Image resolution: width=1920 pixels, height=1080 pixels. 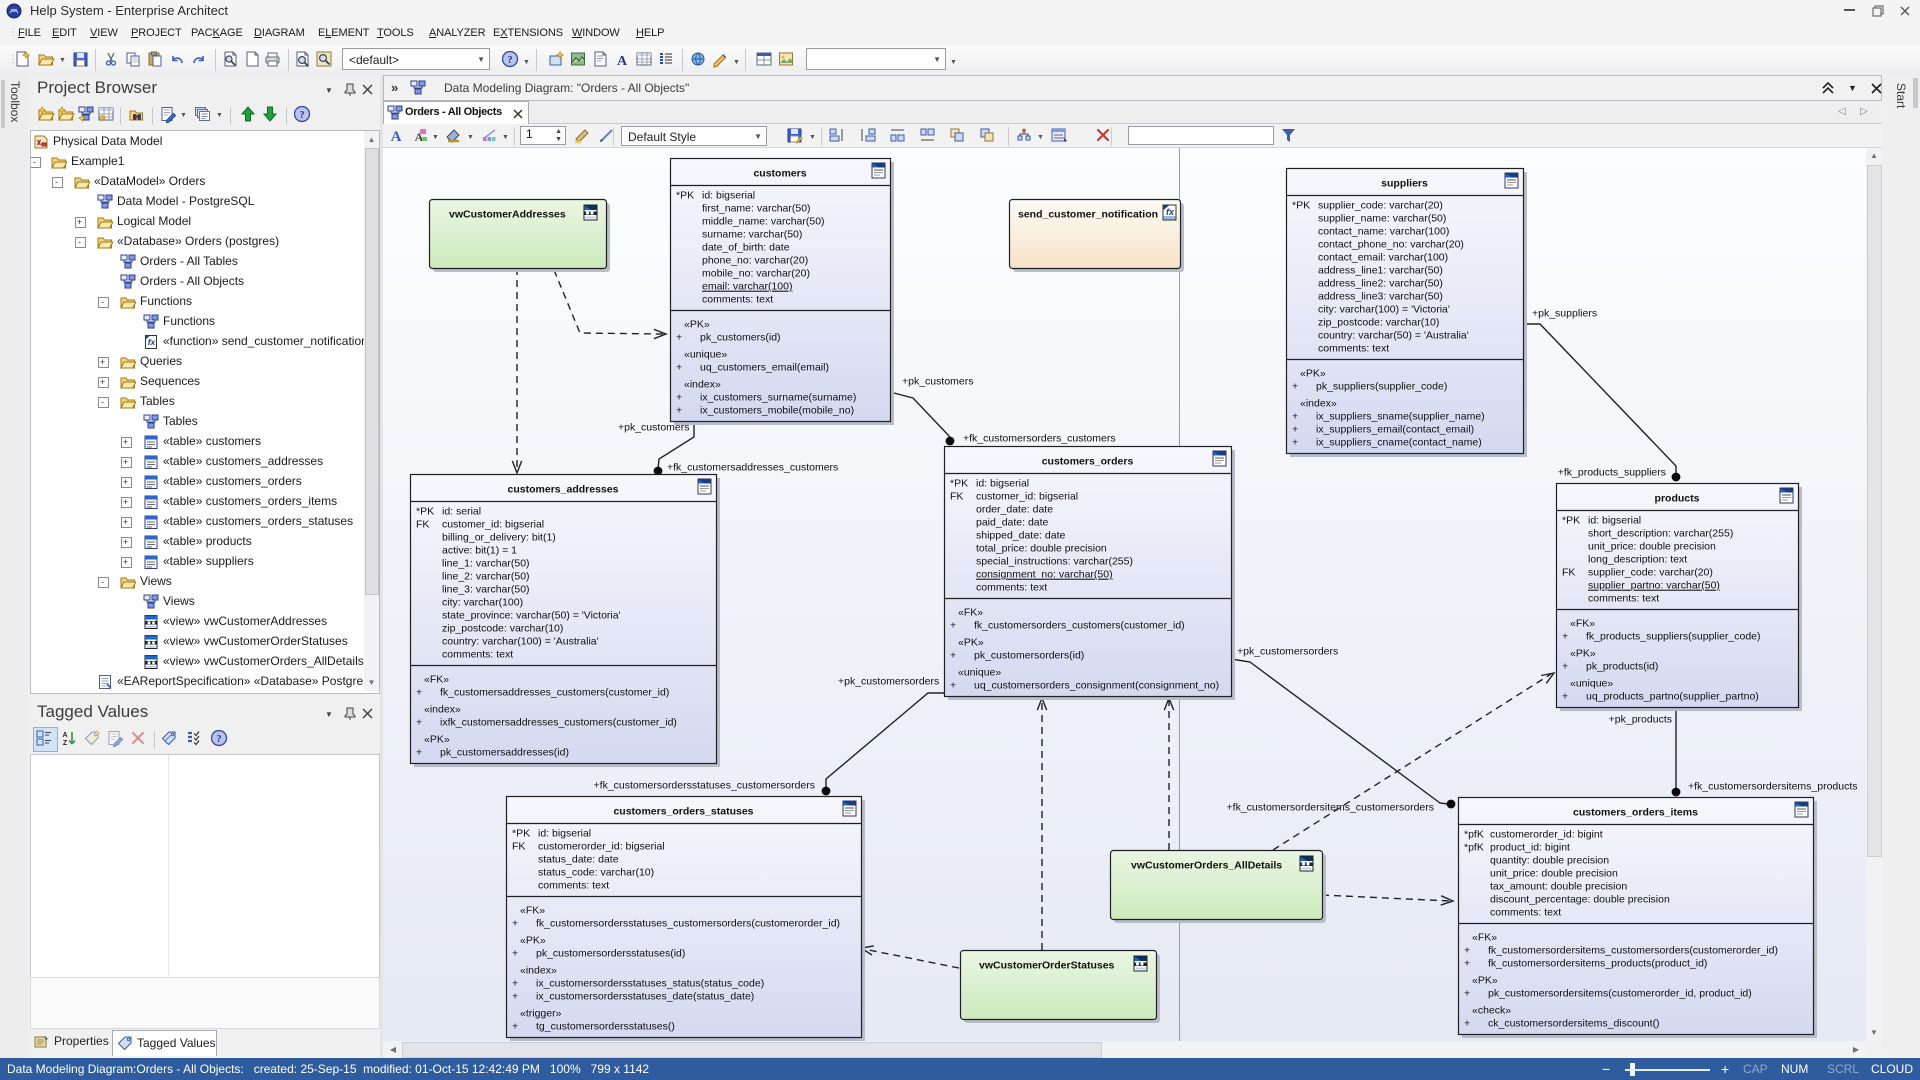 What do you see at coordinates (755, 261) in the screenshot?
I see `svg-text: phone_no: varchar(20)` at bounding box center [755, 261].